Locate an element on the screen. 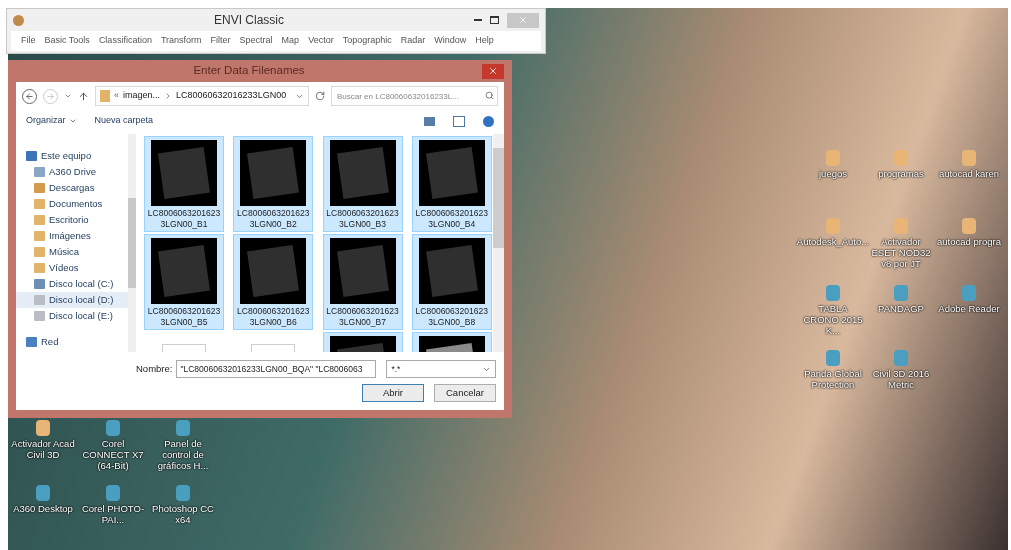 The width and height of the screenshot is (1011, 550). file-tile: LC8006063201623 3LGN00_B6 is located at coordinates (273, 282).